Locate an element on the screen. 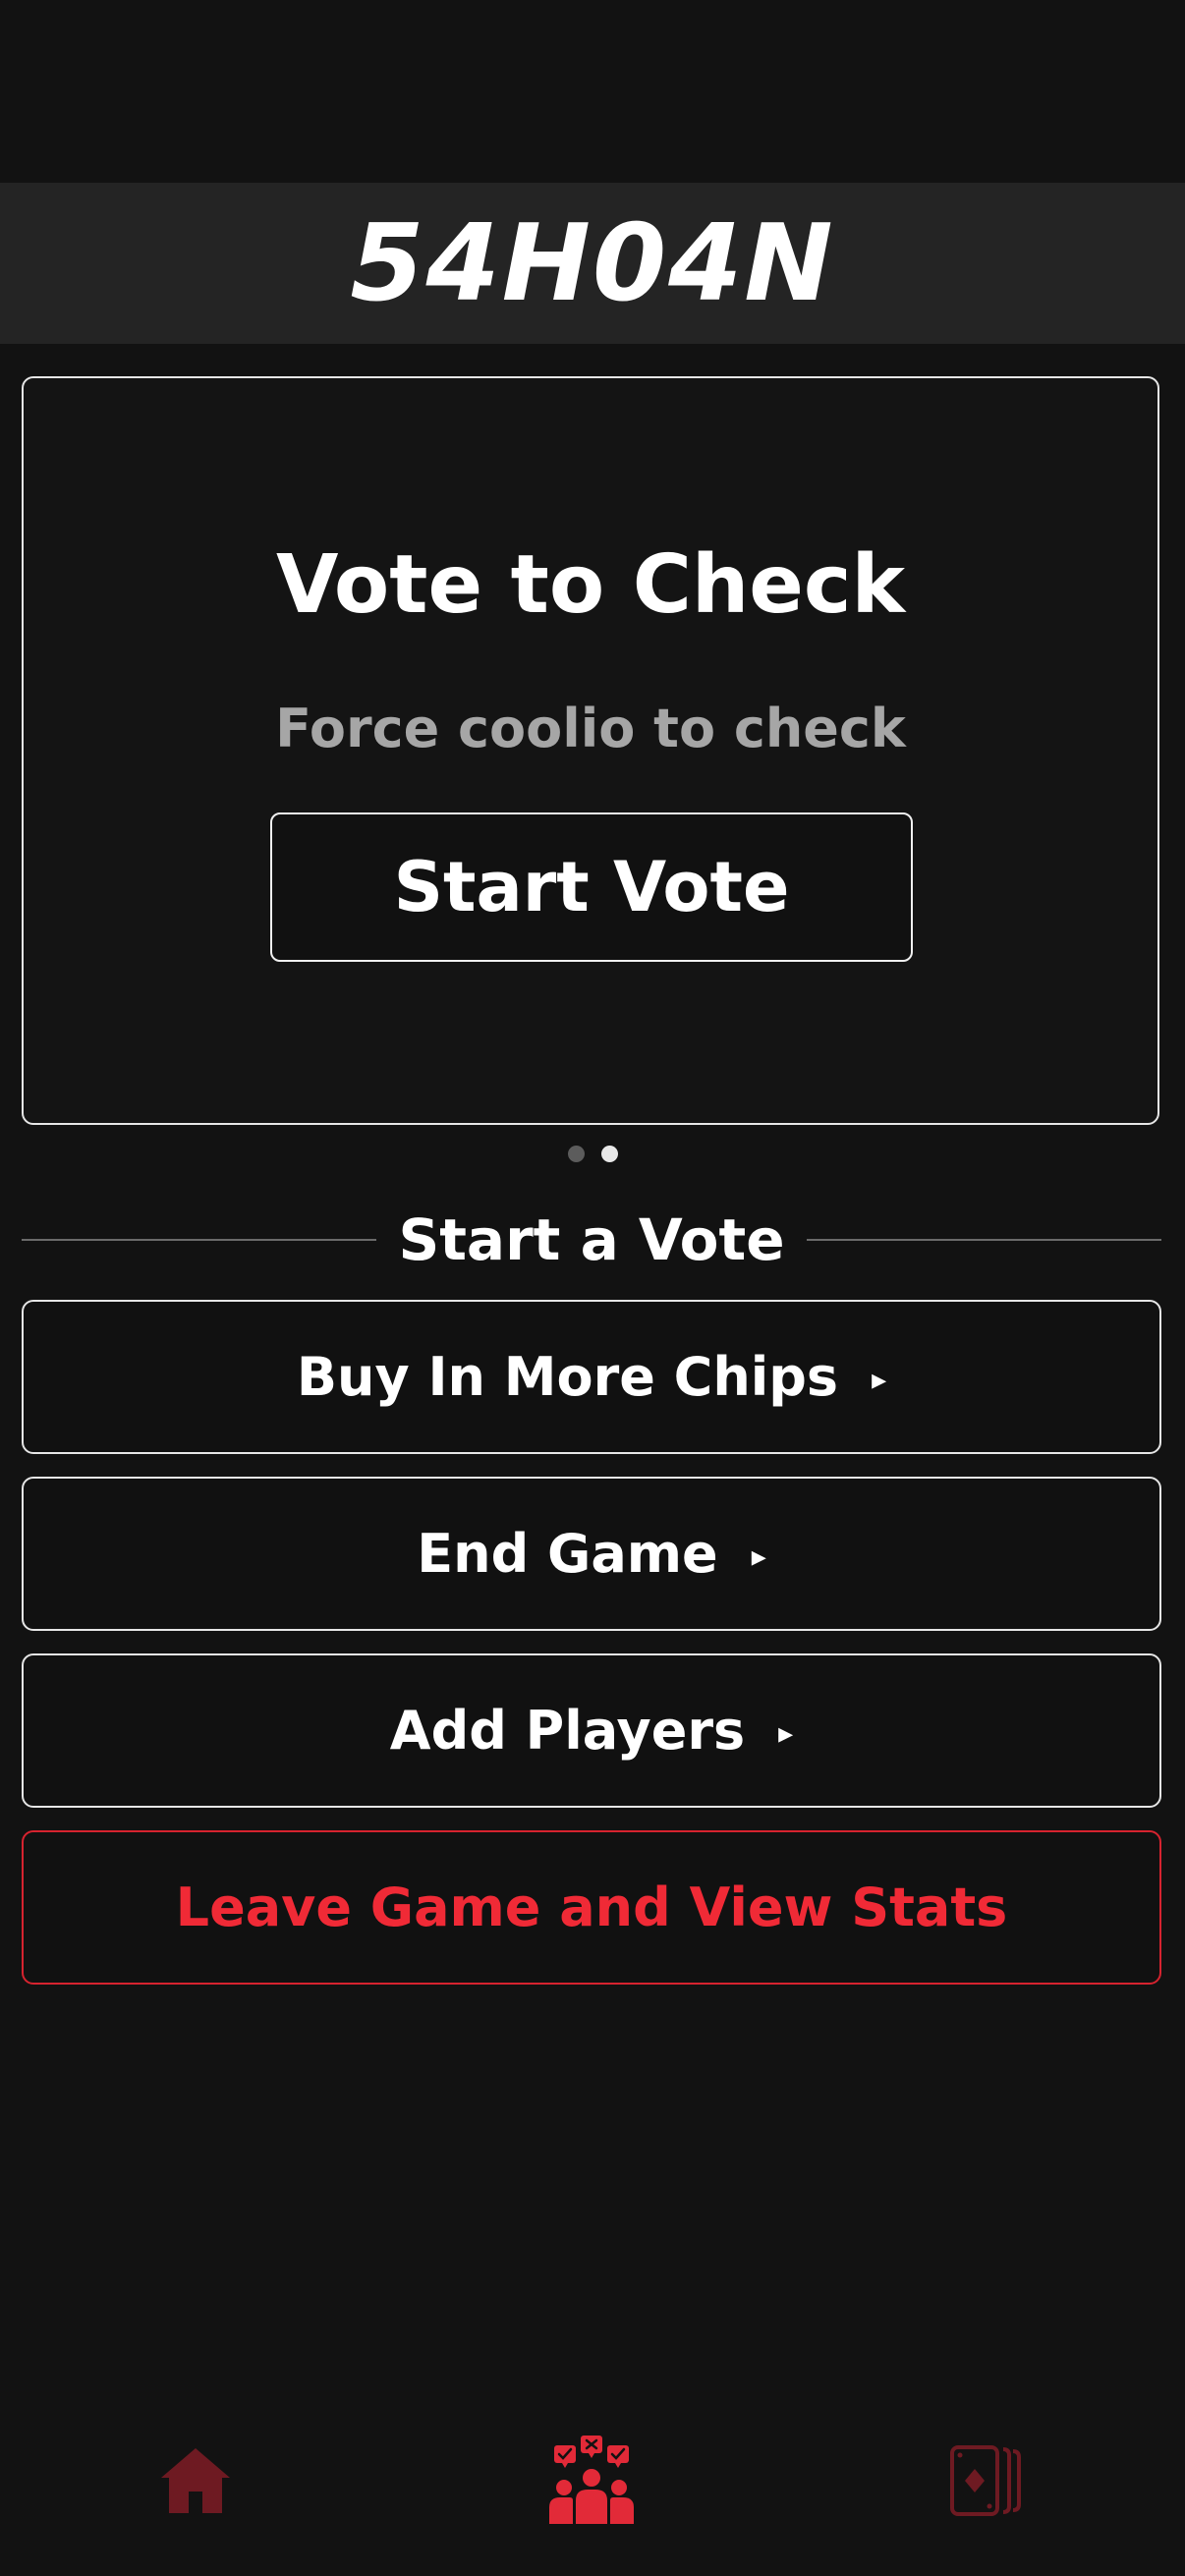  tab-bar is located at coordinates (592, 2481).